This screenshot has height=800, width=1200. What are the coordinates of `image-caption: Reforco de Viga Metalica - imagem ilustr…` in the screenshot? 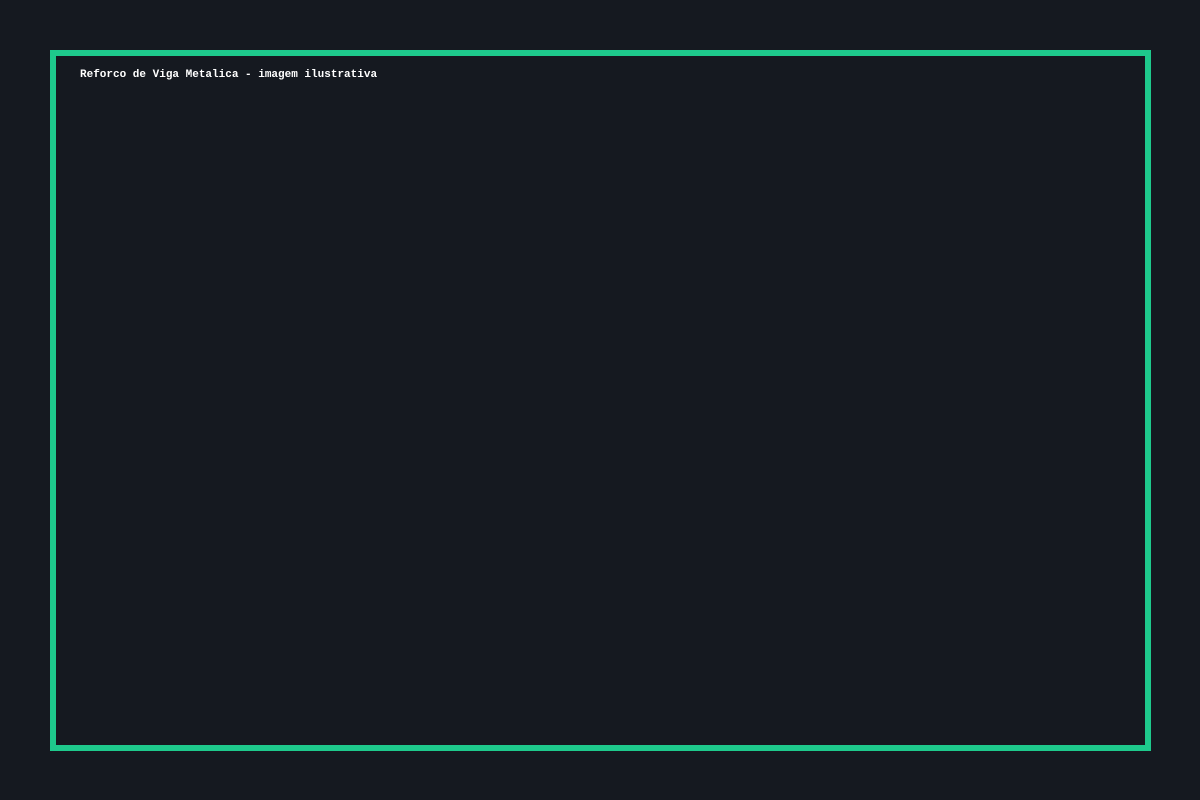 It's located at (229, 75).